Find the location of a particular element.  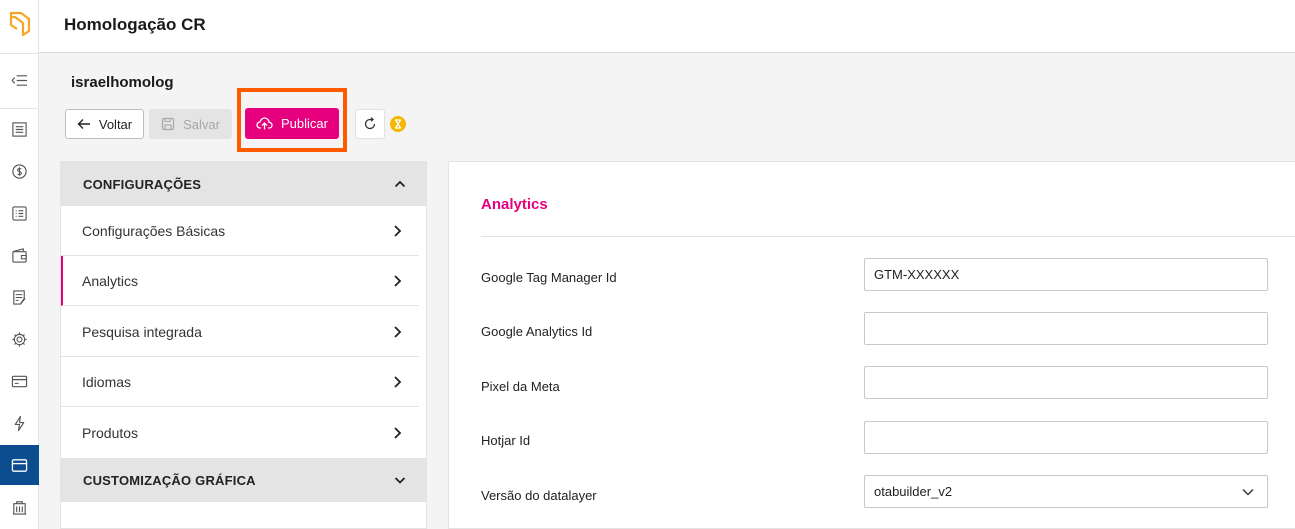

publish-button: Publicar is located at coordinates (292, 123).